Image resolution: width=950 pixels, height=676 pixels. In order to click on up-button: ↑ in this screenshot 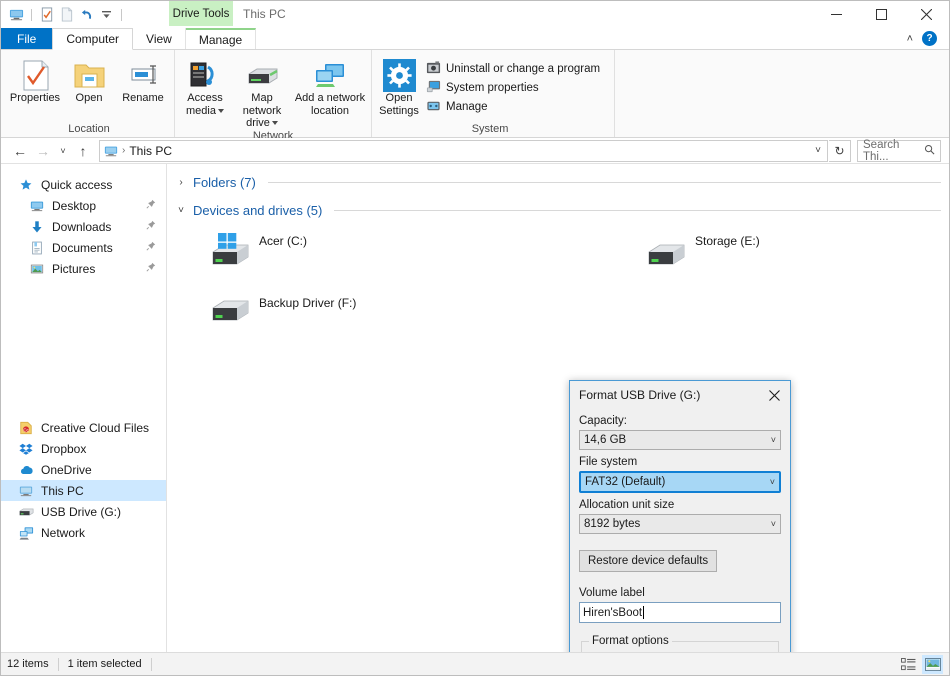, I will do `click(83, 151)`.